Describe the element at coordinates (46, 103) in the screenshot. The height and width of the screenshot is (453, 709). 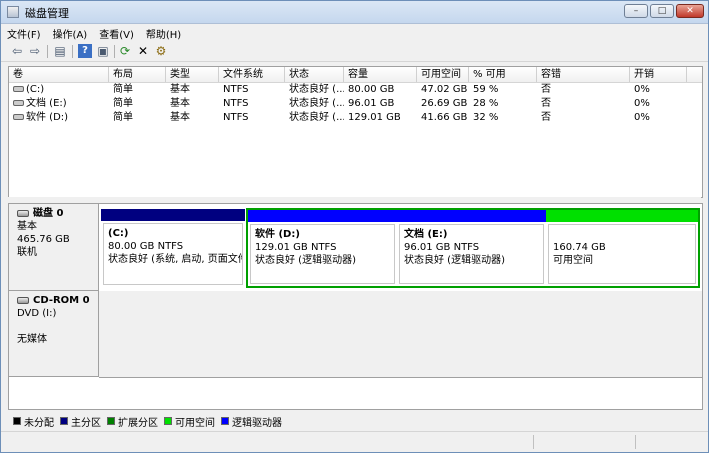
I see `volume-name: 文档 (E:)` at that location.